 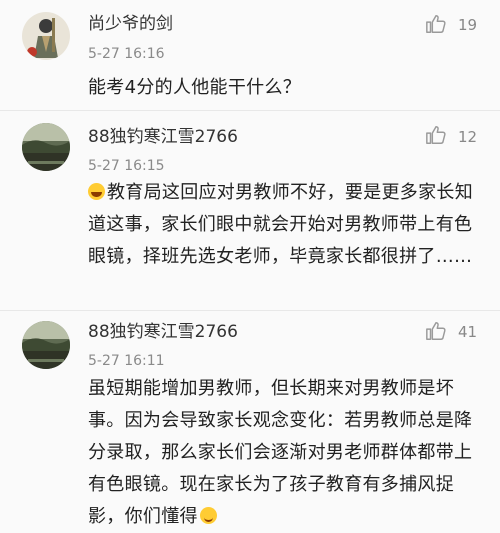 I want to click on timestamp: 5-27 16:15, so click(x=126, y=166).